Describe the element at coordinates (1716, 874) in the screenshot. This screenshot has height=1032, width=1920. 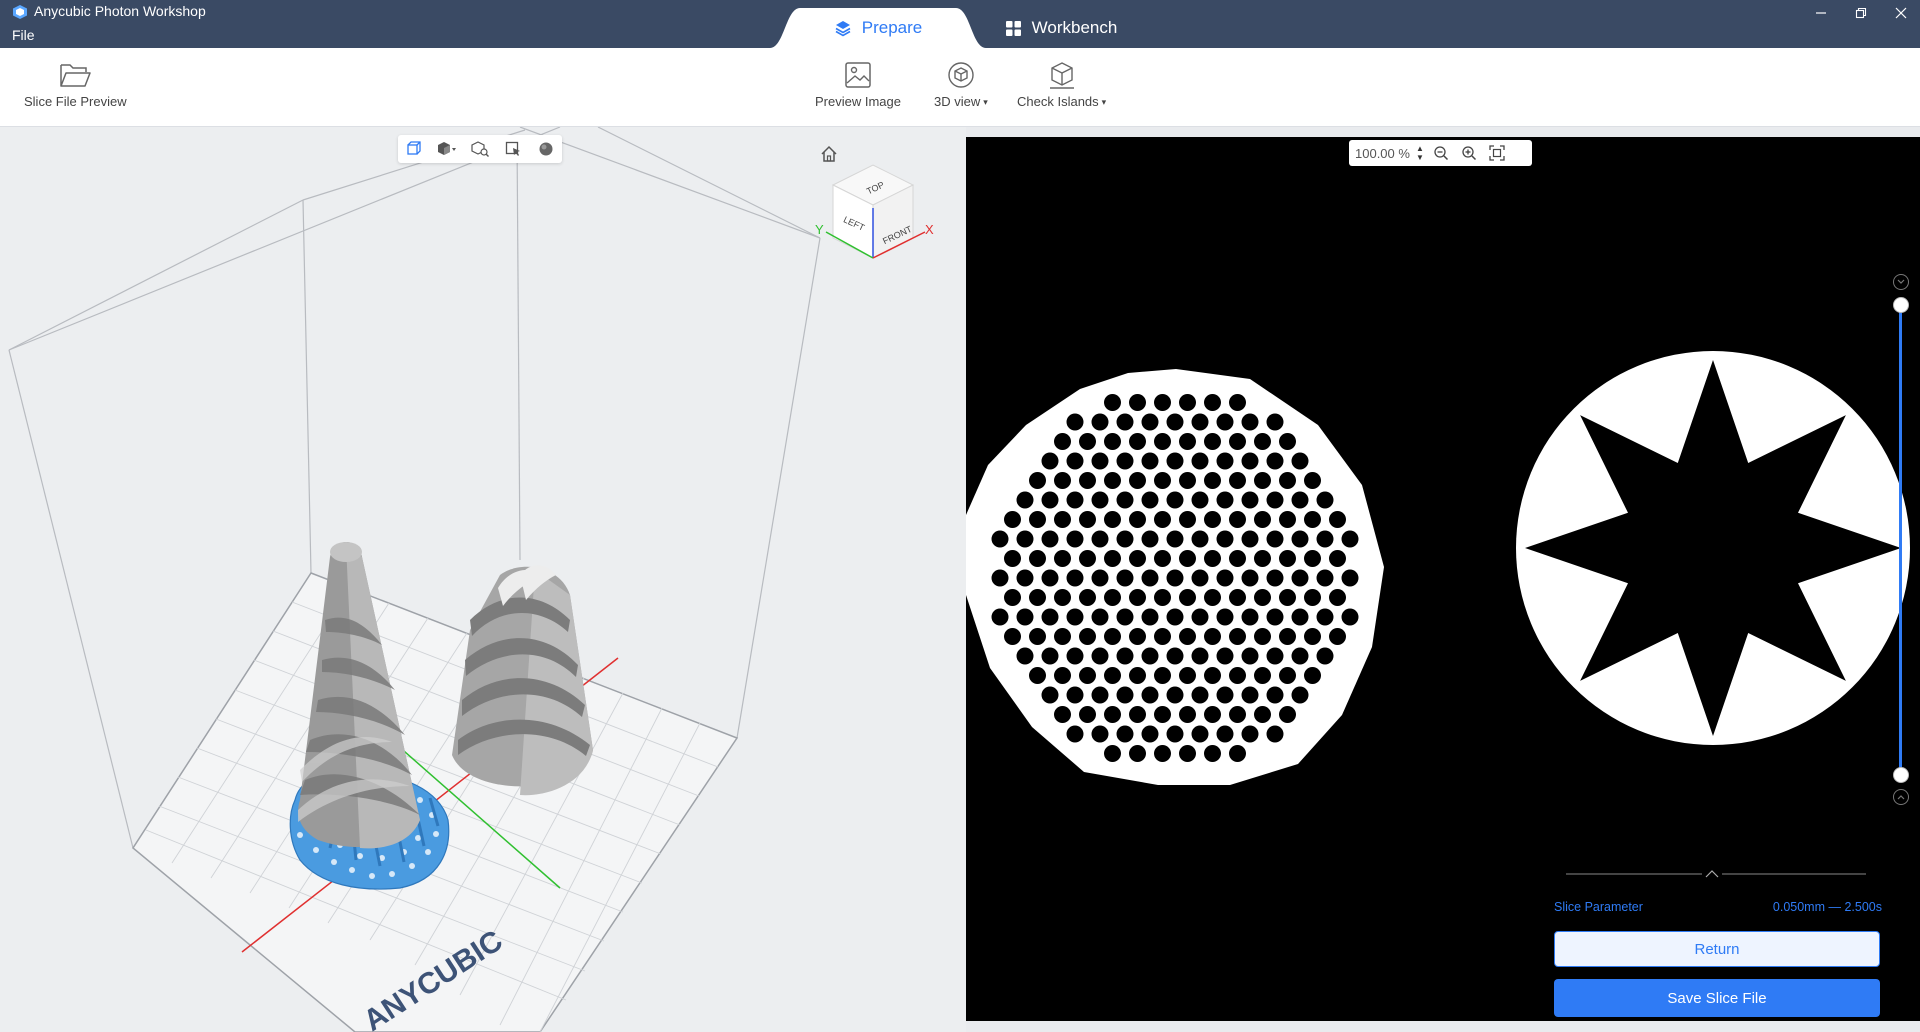
I see `panel-collapse-divider` at that location.